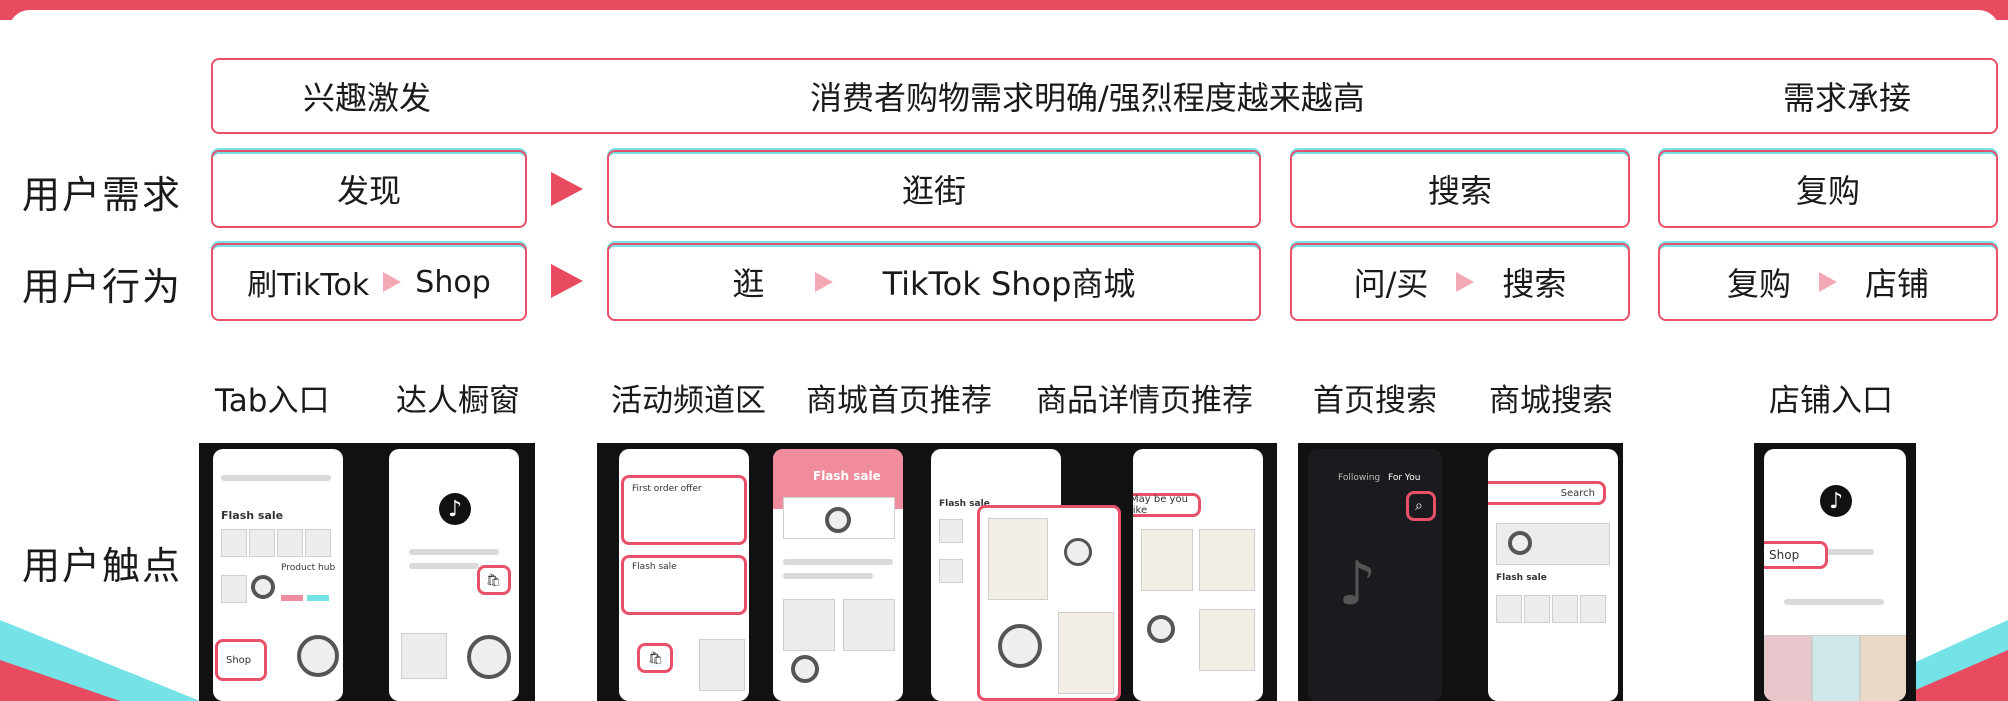 The height and width of the screenshot is (701, 2008). What do you see at coordinates (278, 575) in the screenshot?
I see `phone-screen-tab: Flash sale Product hub Shop` at bounding box center [278, 575].